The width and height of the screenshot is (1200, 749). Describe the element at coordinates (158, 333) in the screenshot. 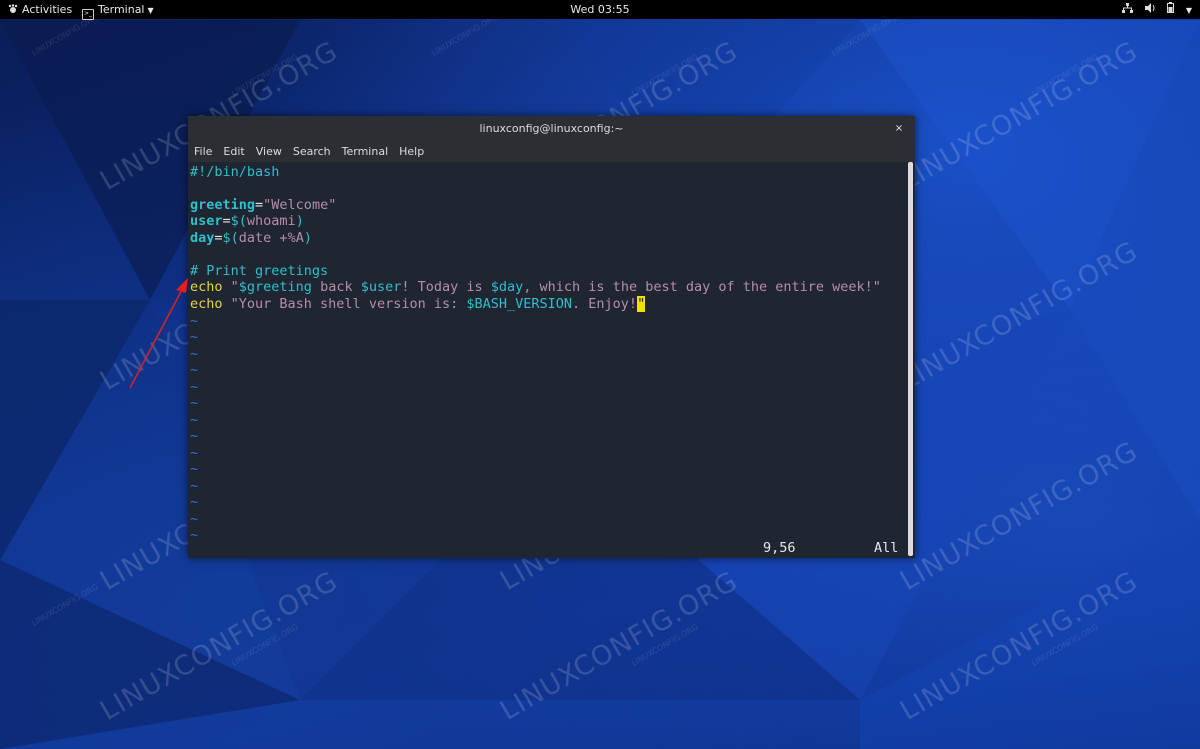

I see `annotation-arrow` at that location.